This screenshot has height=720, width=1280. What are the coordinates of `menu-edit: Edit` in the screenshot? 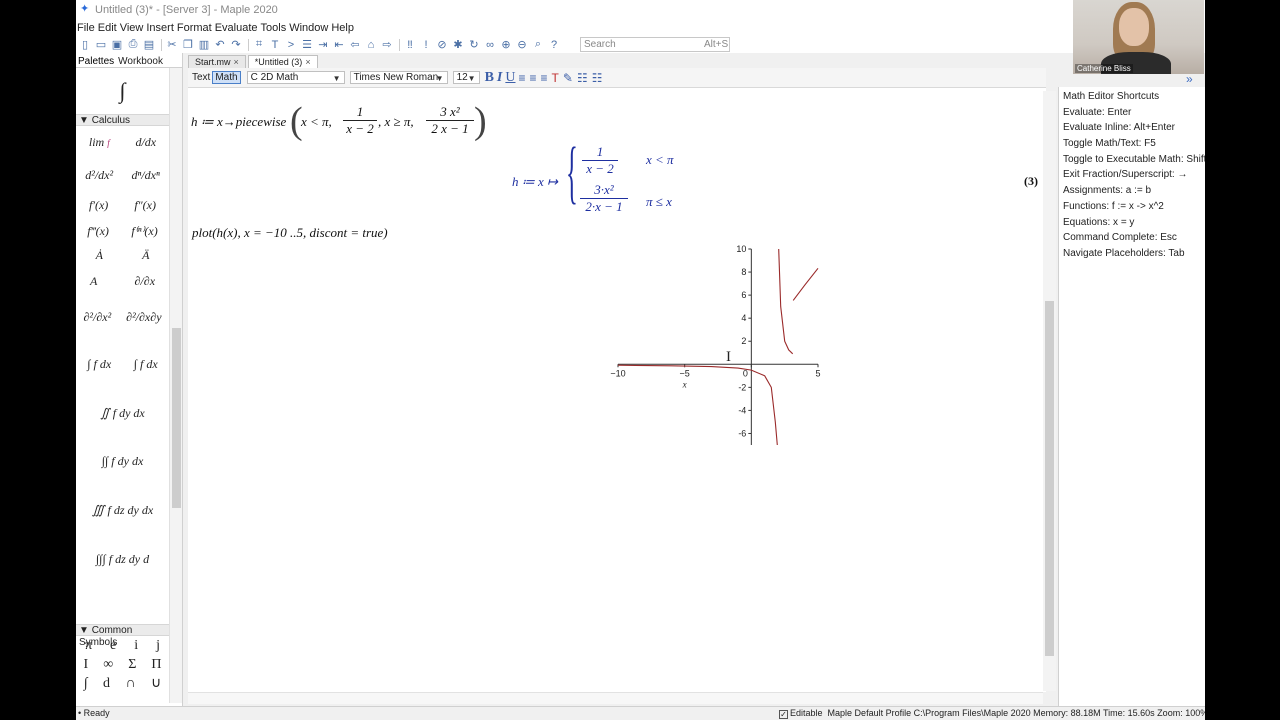 It's located at (107, 28).